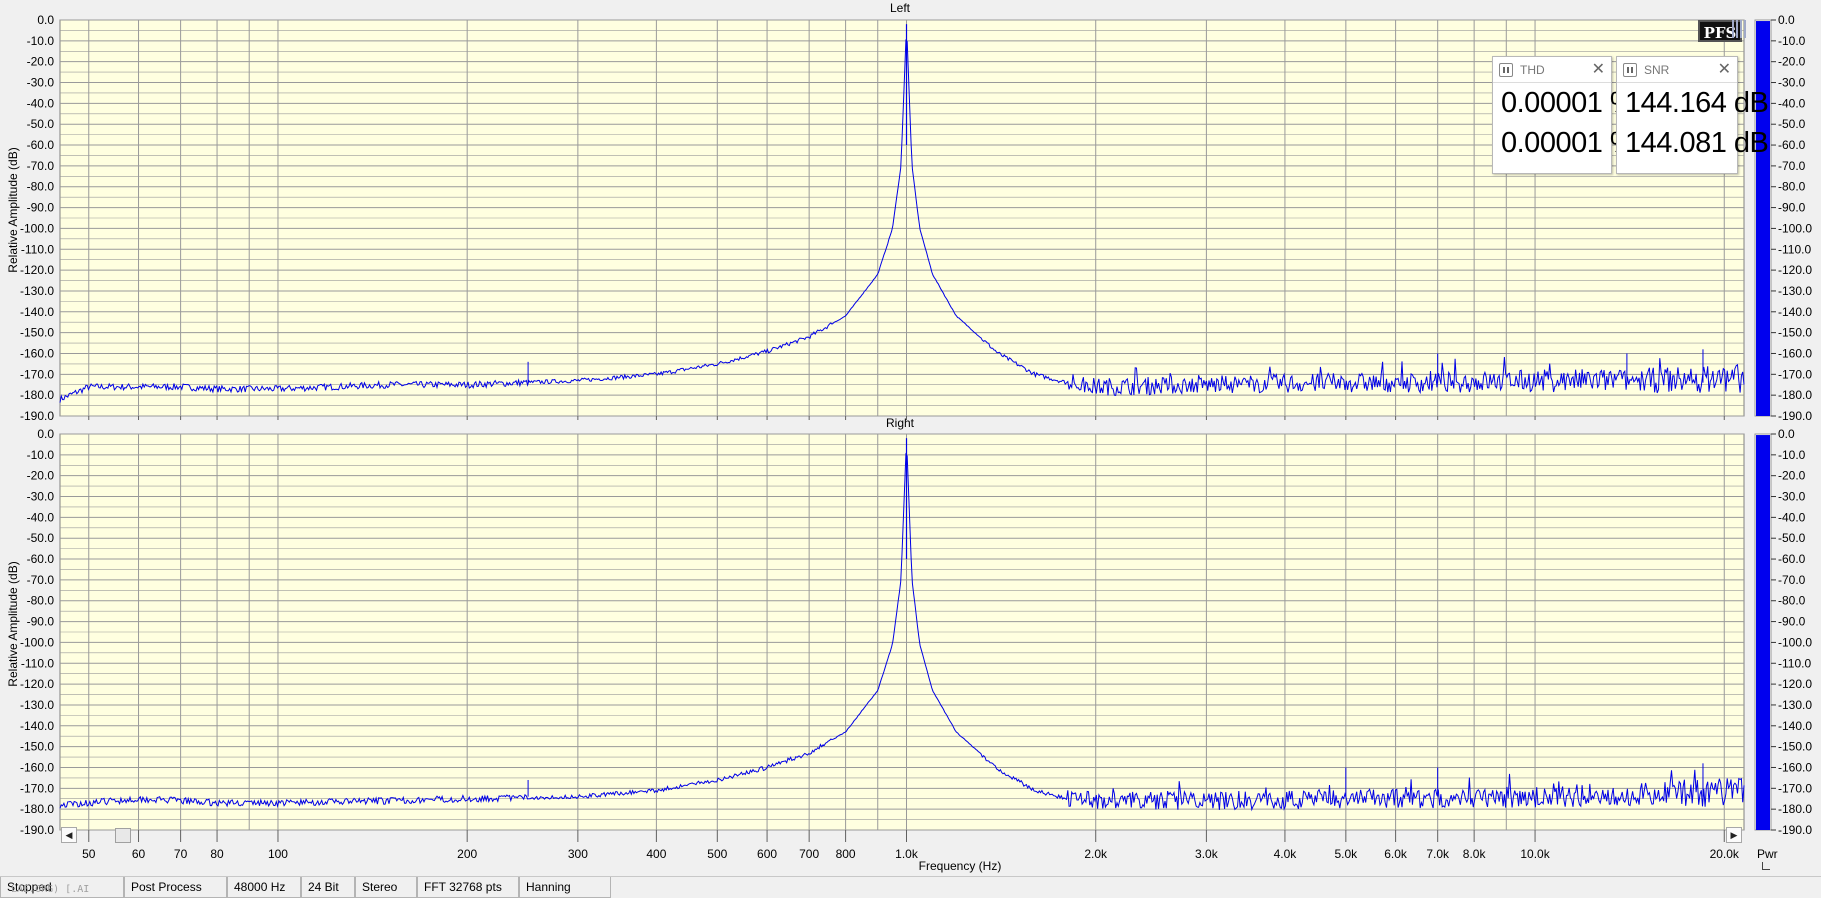 The height and width of the screenshot is (898, 1821). What do you see at coordinates (846, 854) in the screenshot?
I see `x-tick-label: 800` at bounding box center [846, 854].